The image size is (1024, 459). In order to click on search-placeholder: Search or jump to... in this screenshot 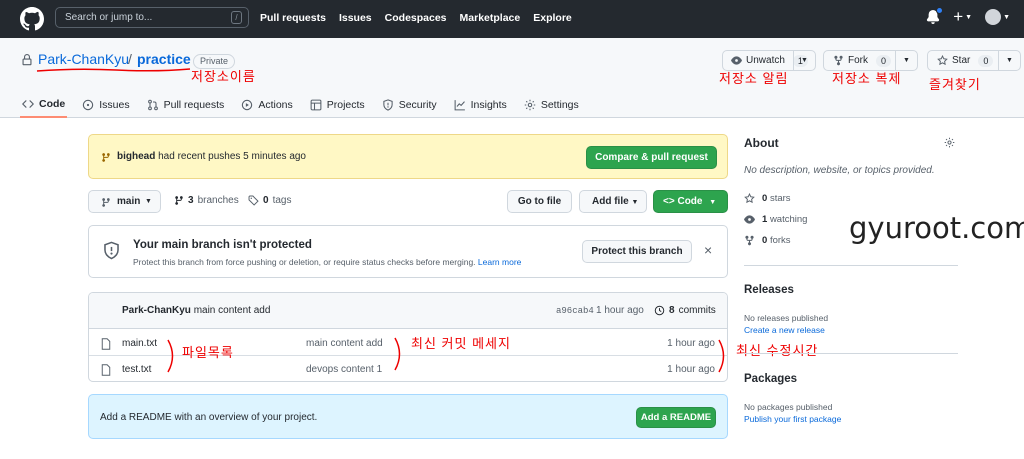, I will do `click(109, 17)`.